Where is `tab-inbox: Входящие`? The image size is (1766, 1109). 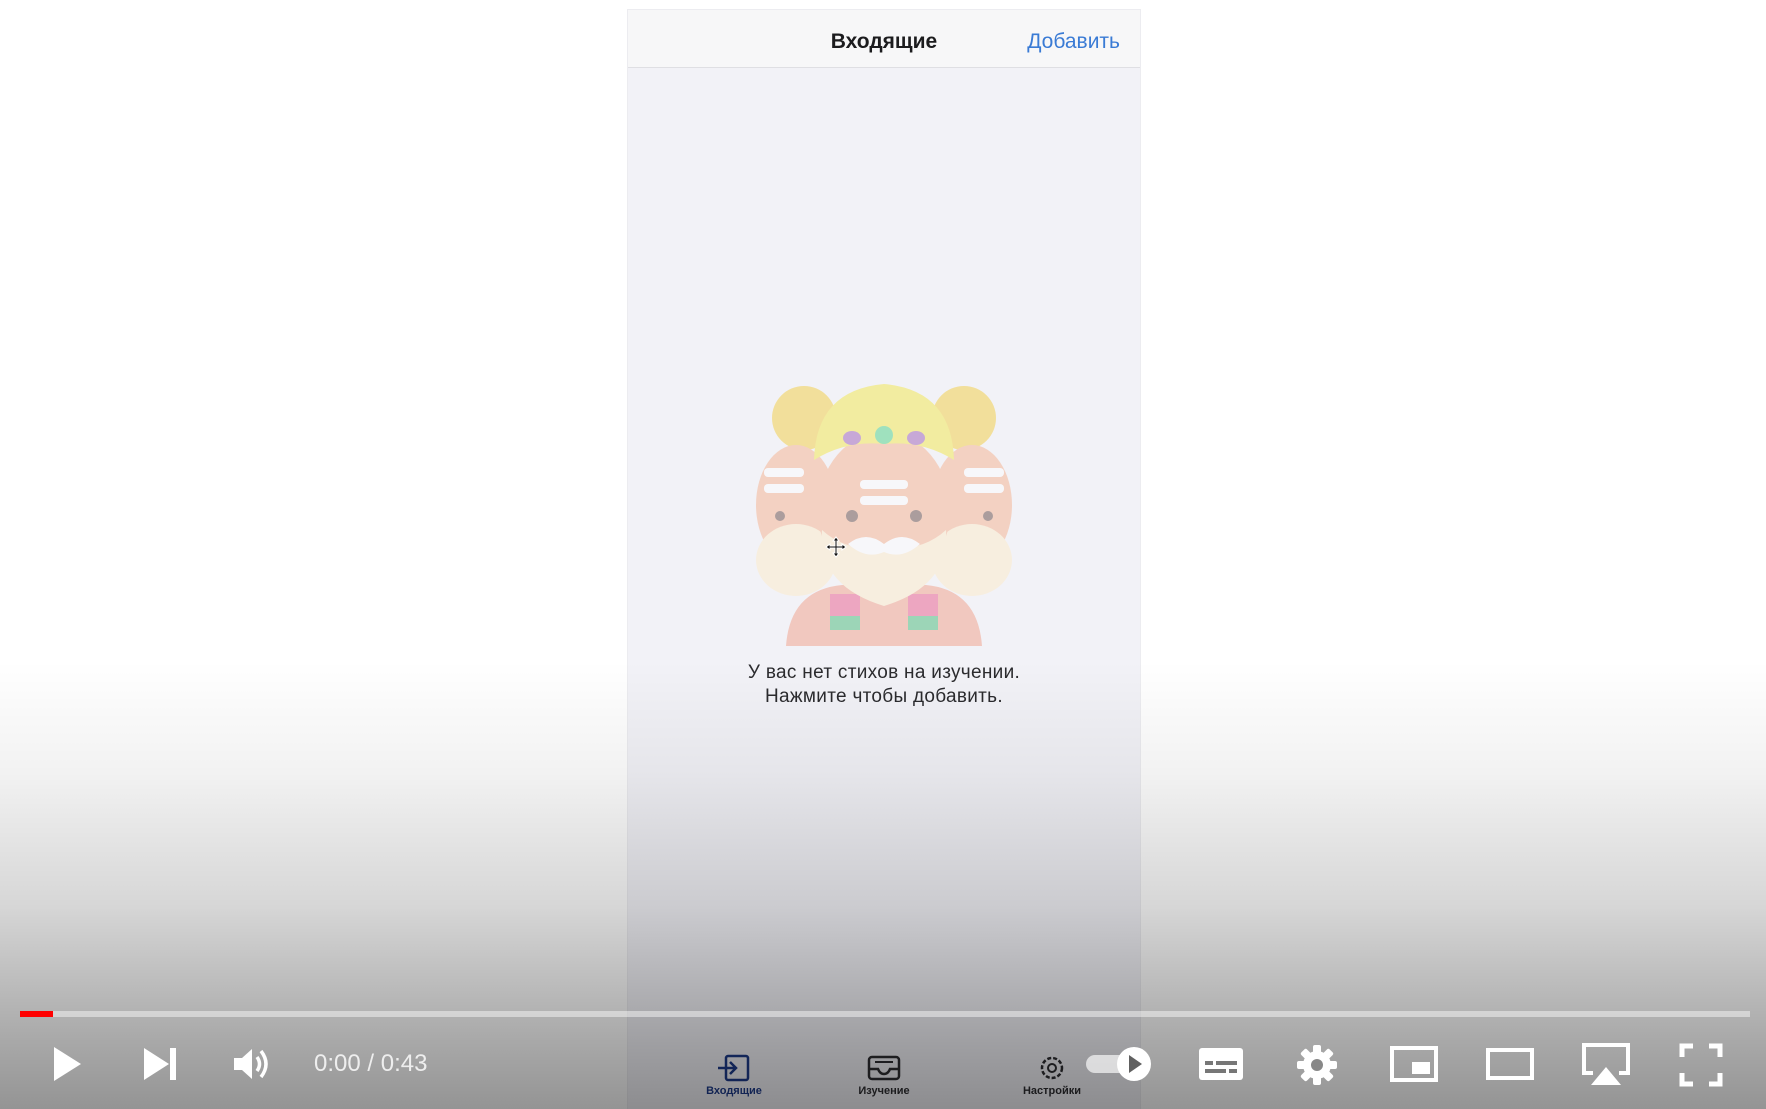
tab-inbox: Входящие is located at coordinates (734, 1078).